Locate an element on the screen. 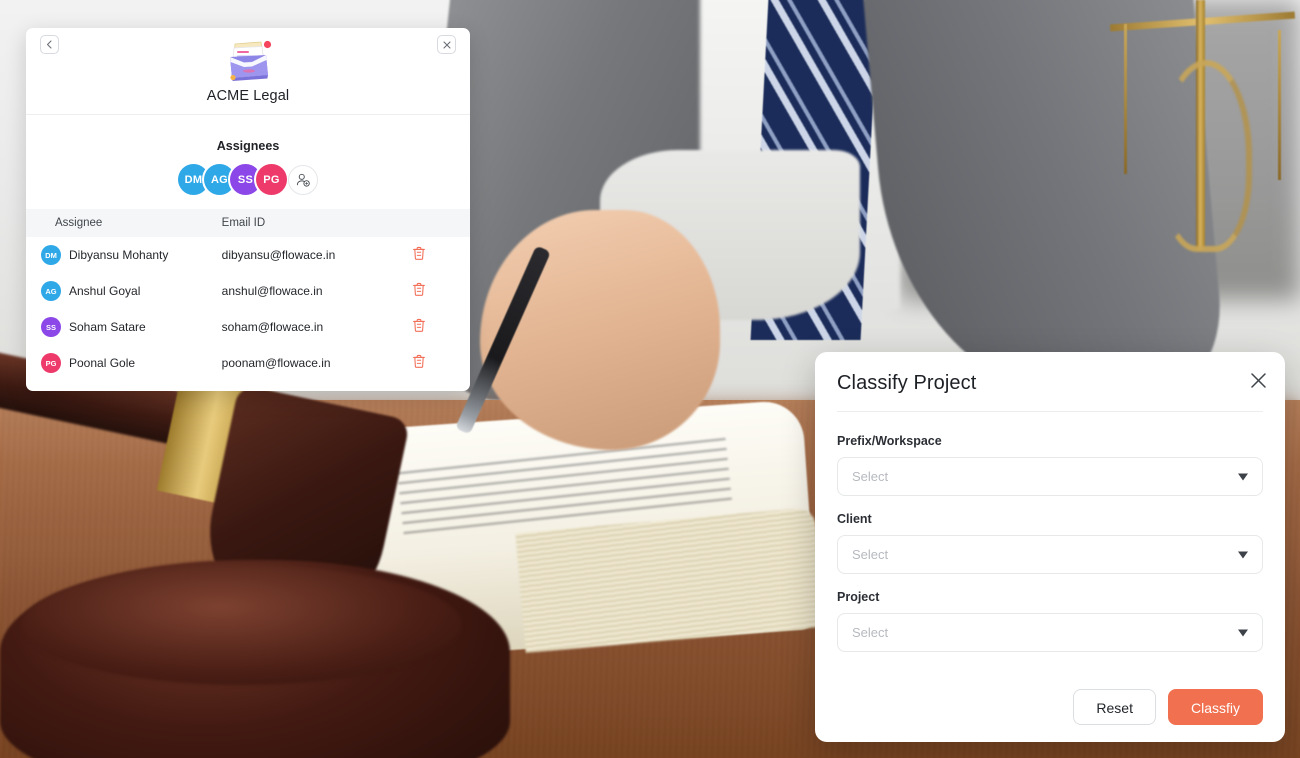 The image size is (1300, 758). avatar: DM is located at coordinates (51, 255).